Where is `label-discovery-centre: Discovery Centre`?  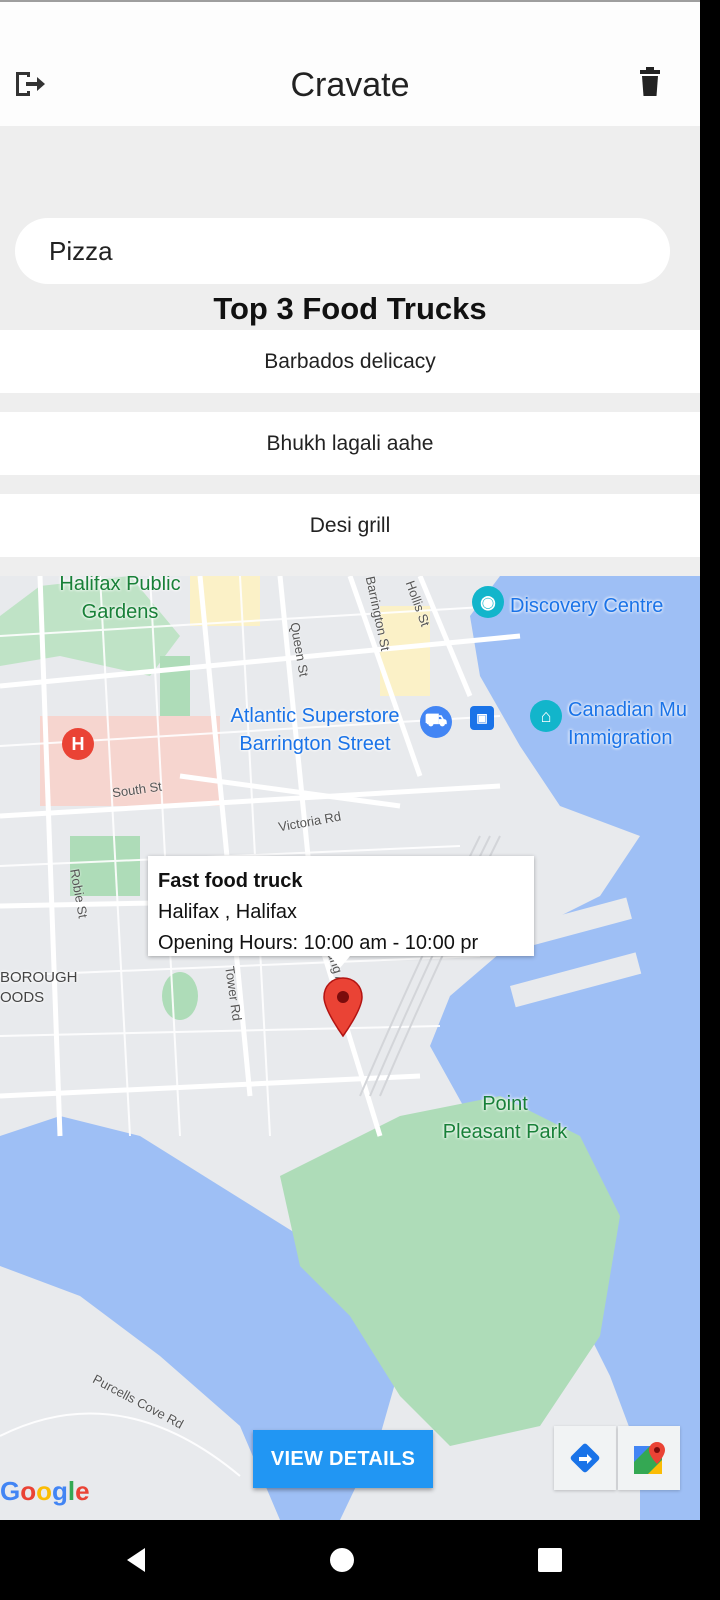
label-discovery-centre: Discovery Centre is located at coordinates (587, 606).